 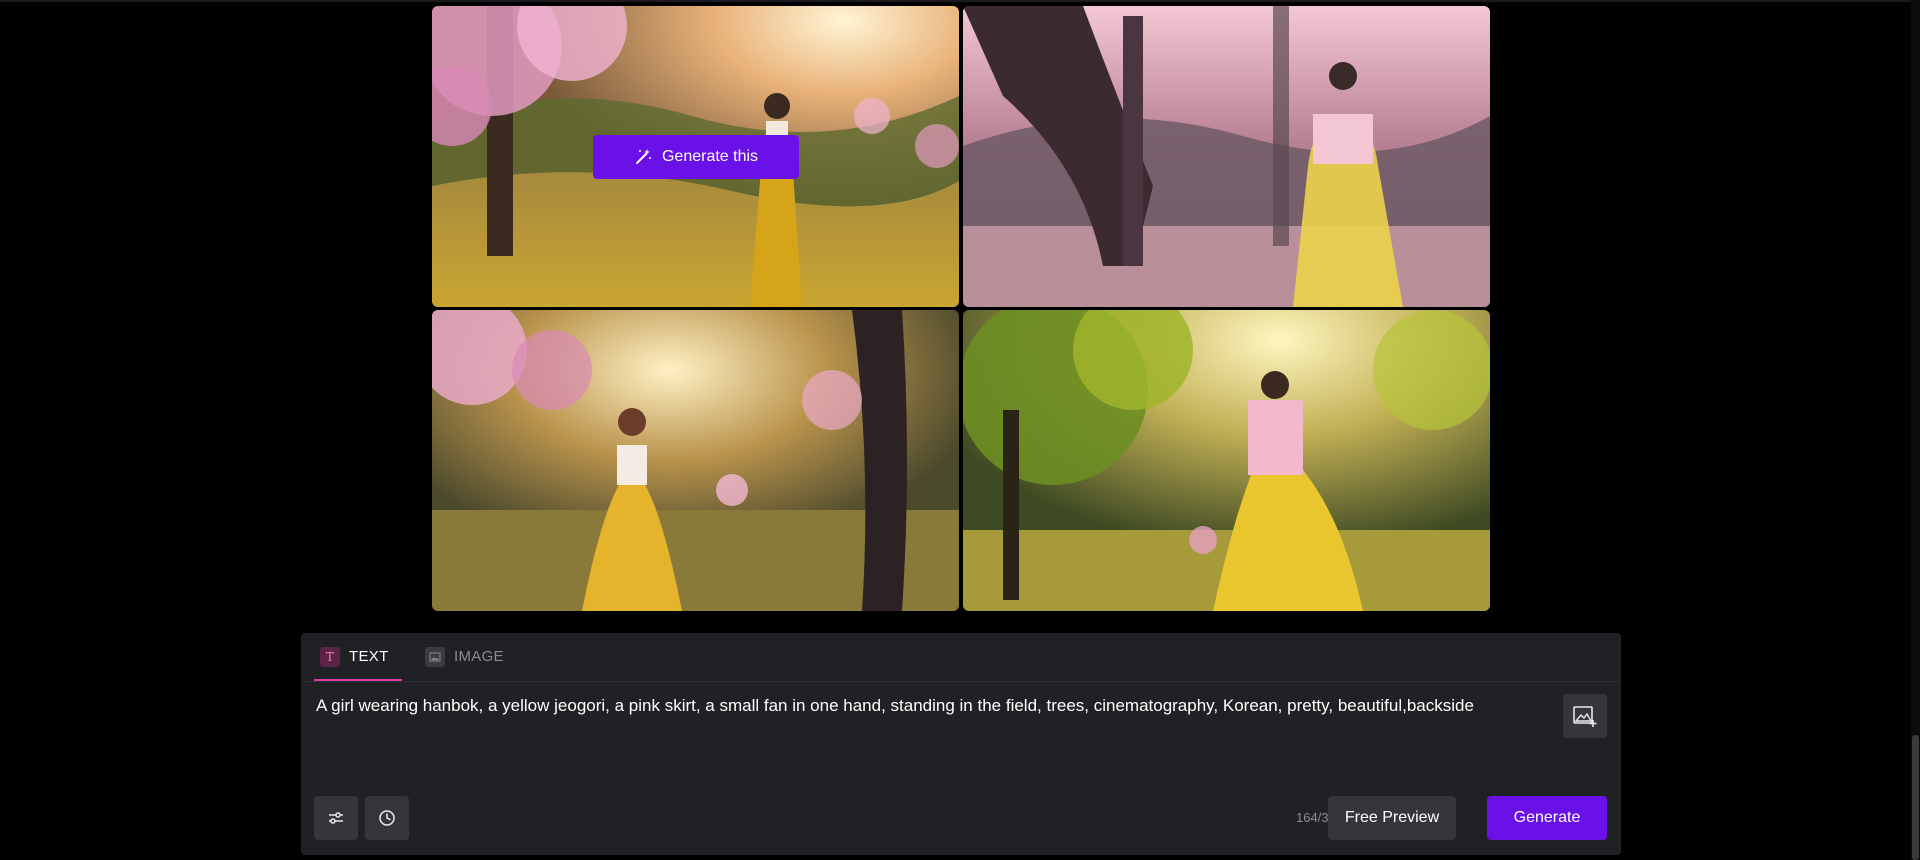 I want to click on tab-image: IMAGE, so click(x=464, y=656).